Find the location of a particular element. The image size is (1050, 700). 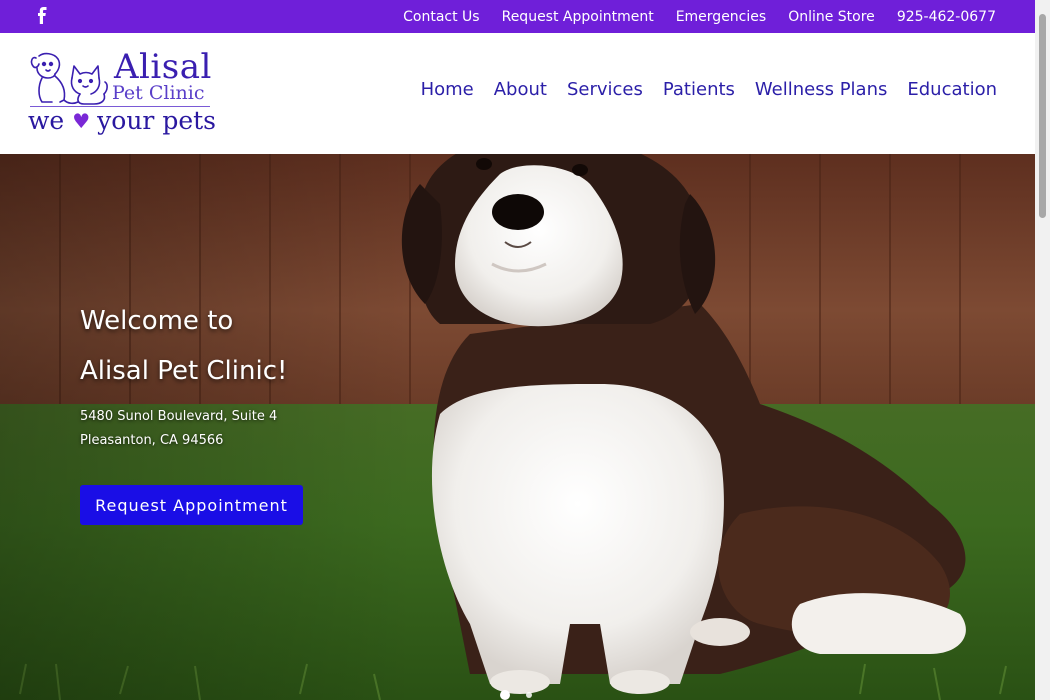

nav-education: Education is located at coordinates (952, 89).